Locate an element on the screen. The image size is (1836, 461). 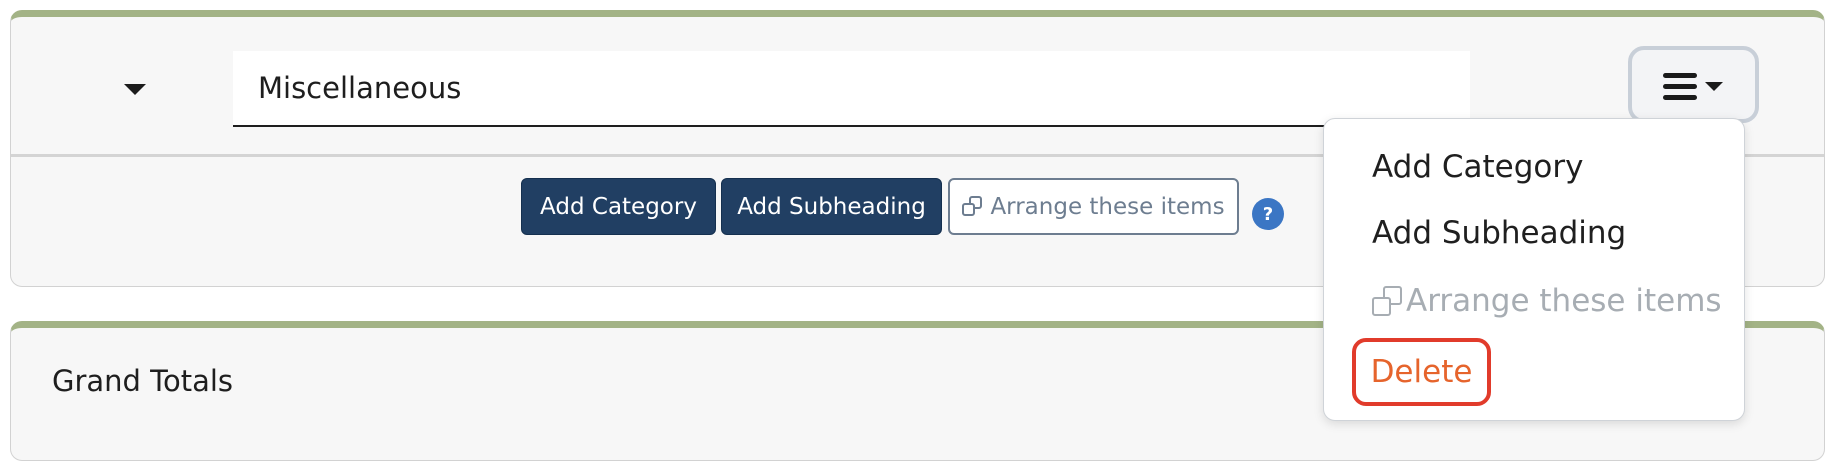
section-menu-button is located at coordinates (1693, 84).